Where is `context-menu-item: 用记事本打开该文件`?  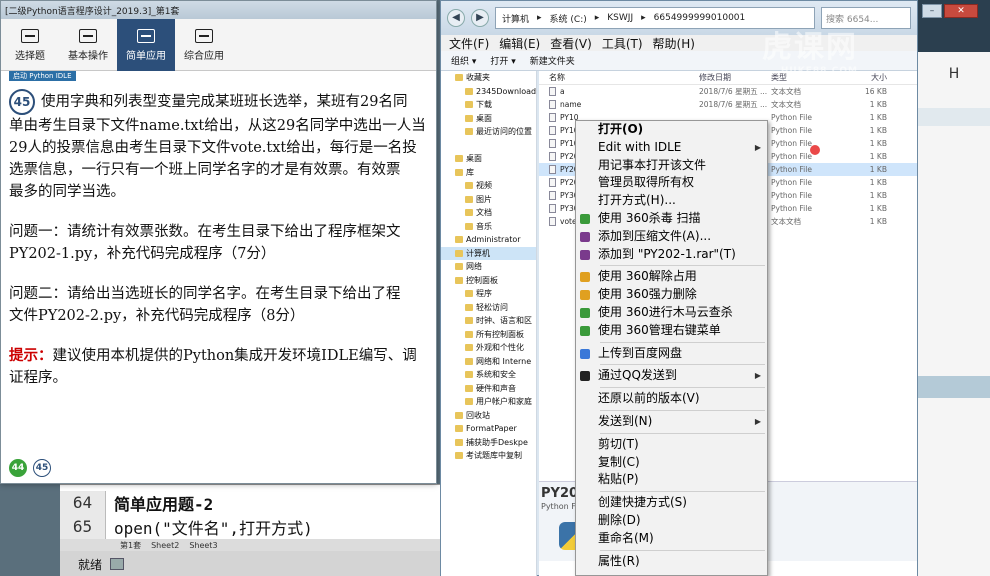 context-menu-item: 用记事本打开该文件 is located at coordinates (671, 166).